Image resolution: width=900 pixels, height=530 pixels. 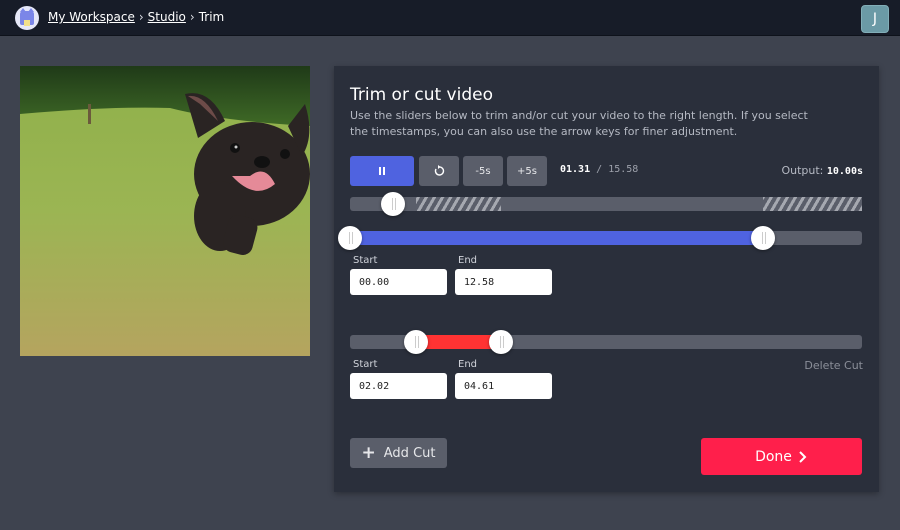 I want to click on workspace-logo-icon, so click(x=27, y=18).